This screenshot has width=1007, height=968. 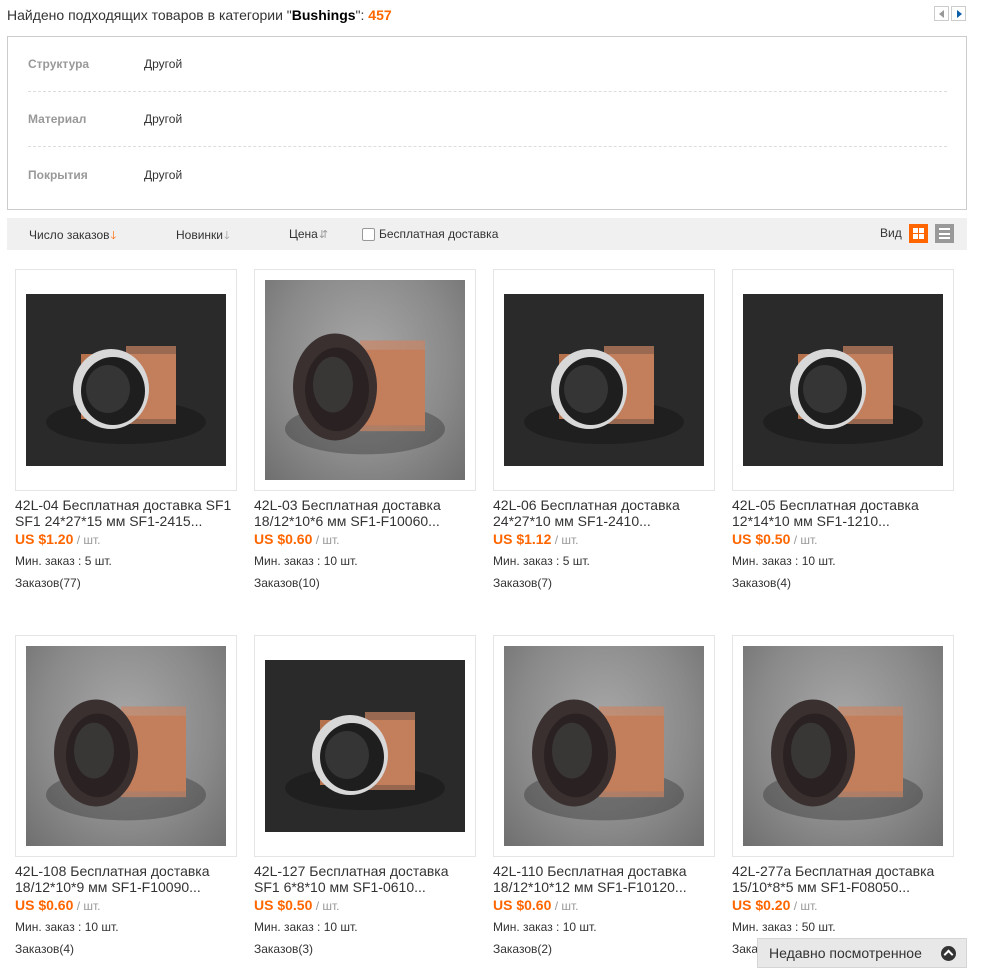 I want to click on filter-name: Материал, so click(x=57, y=119).